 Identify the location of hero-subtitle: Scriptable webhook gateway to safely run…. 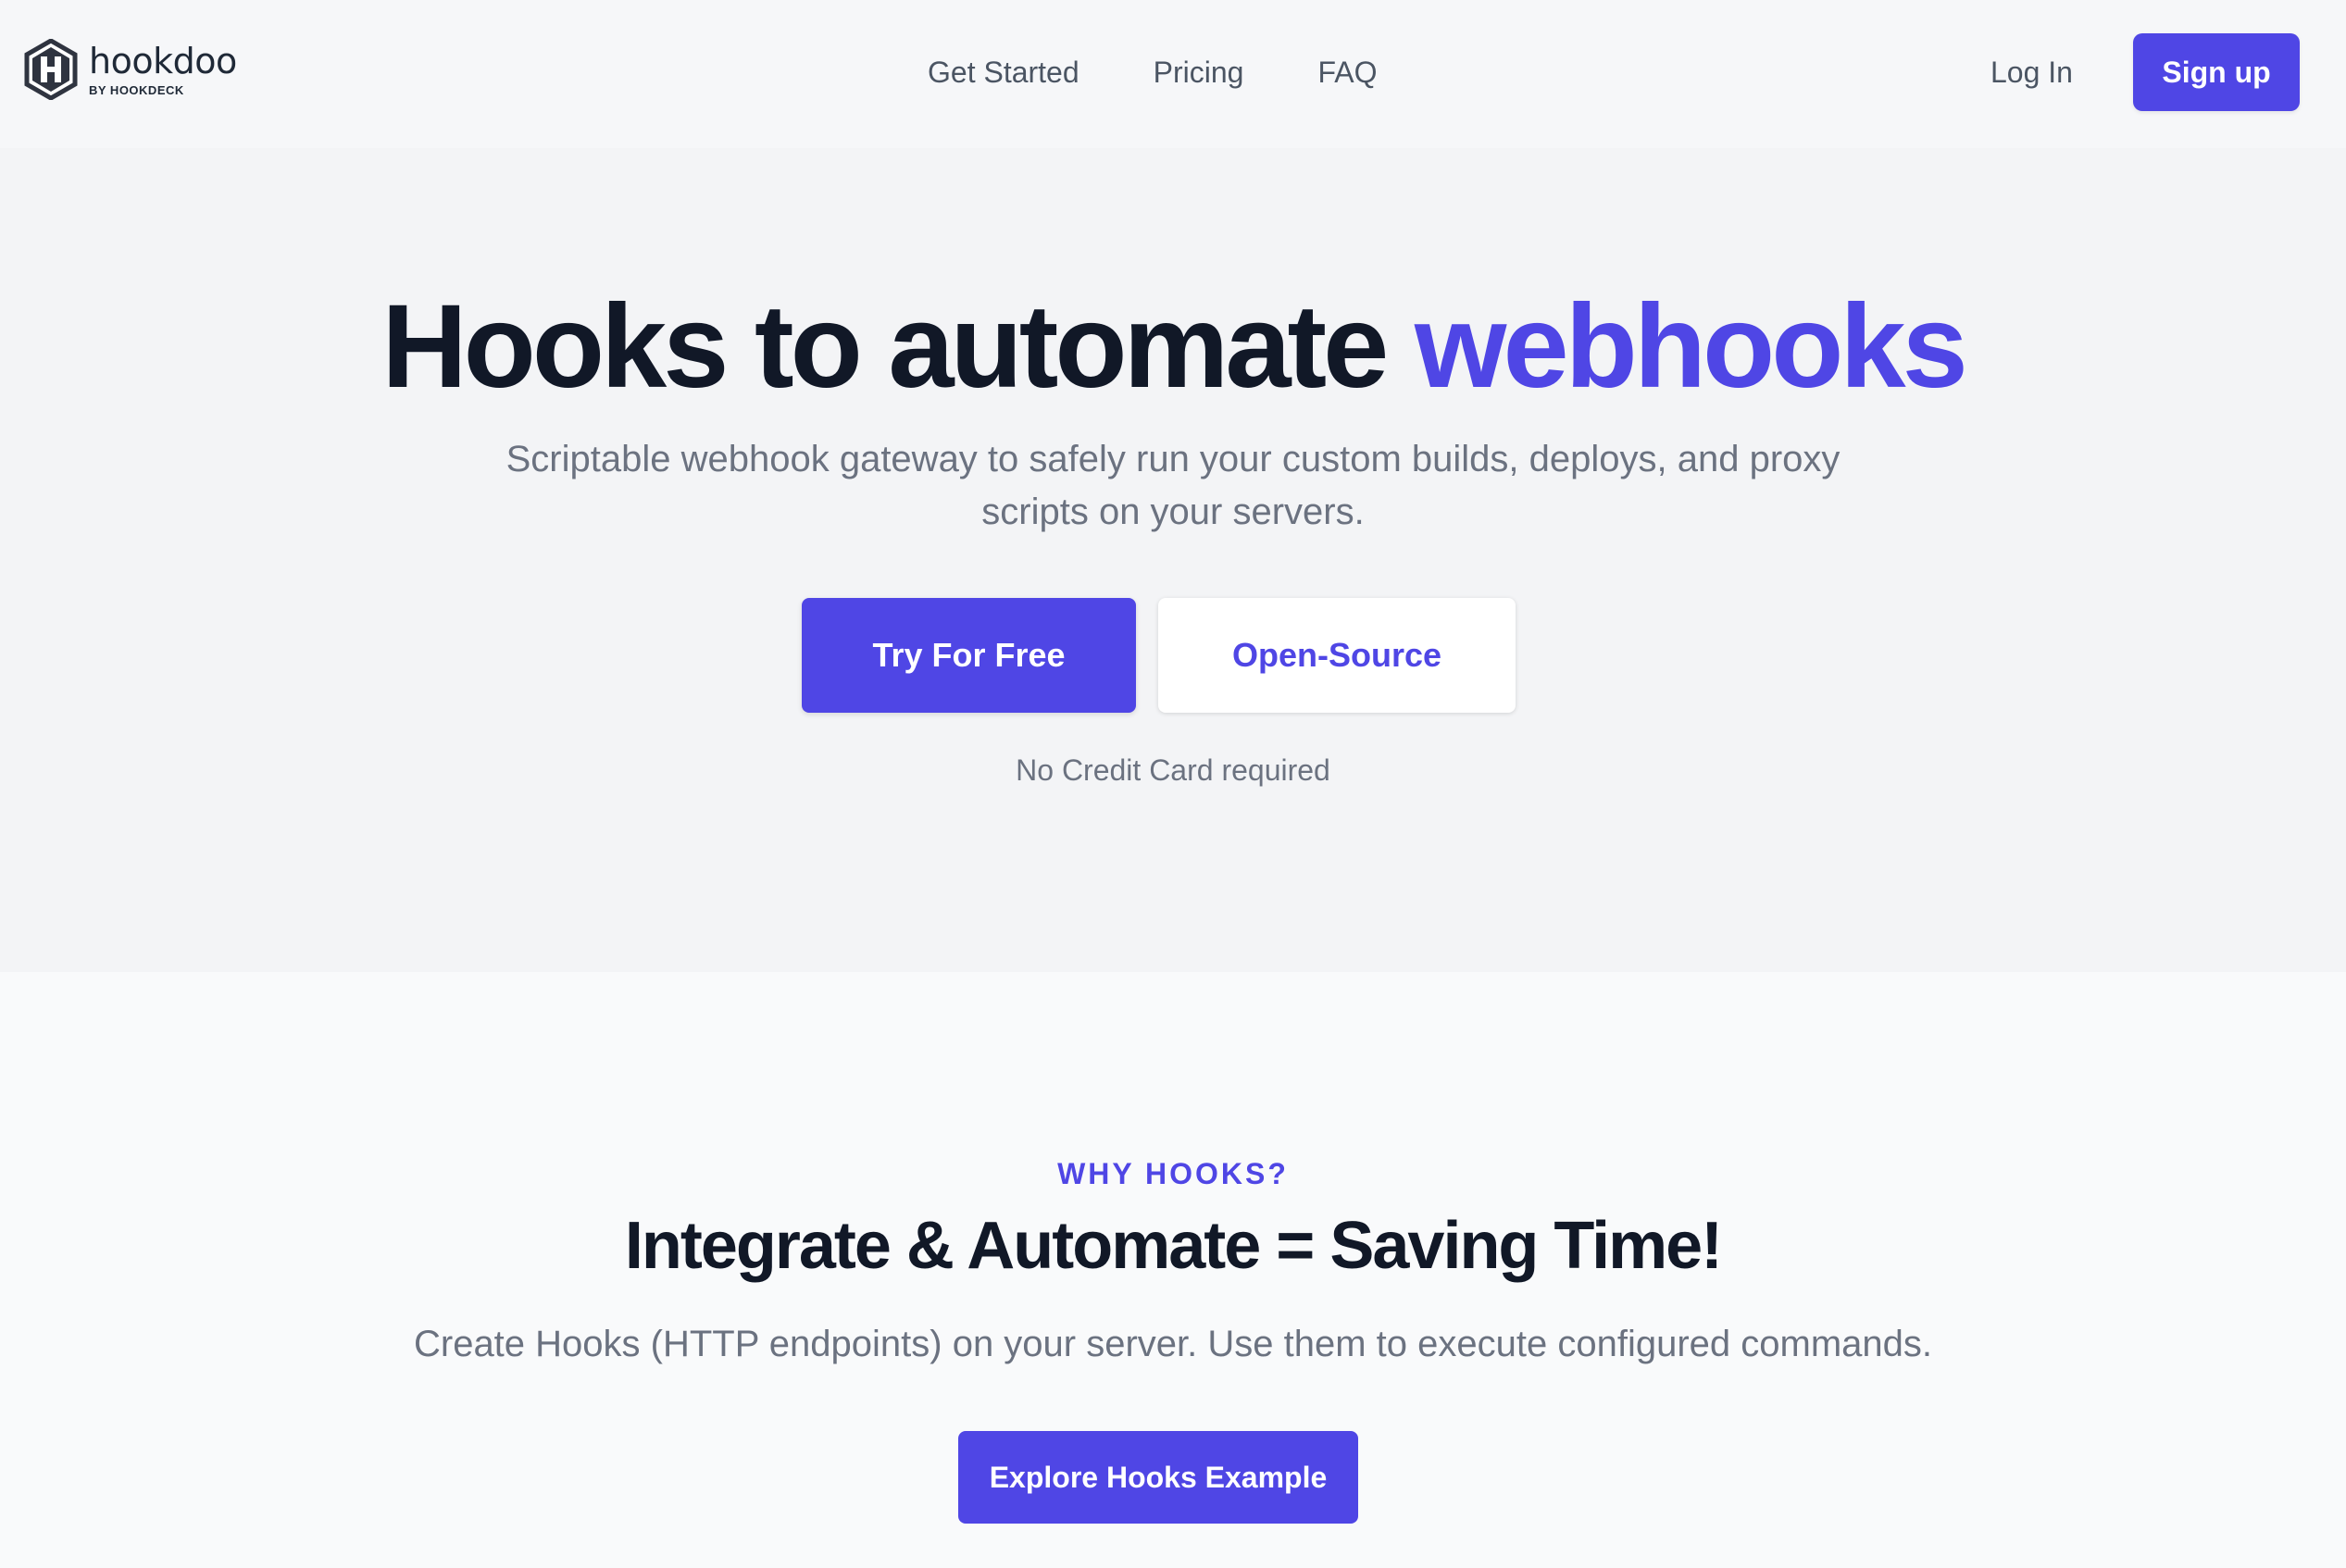
(1173, 485).